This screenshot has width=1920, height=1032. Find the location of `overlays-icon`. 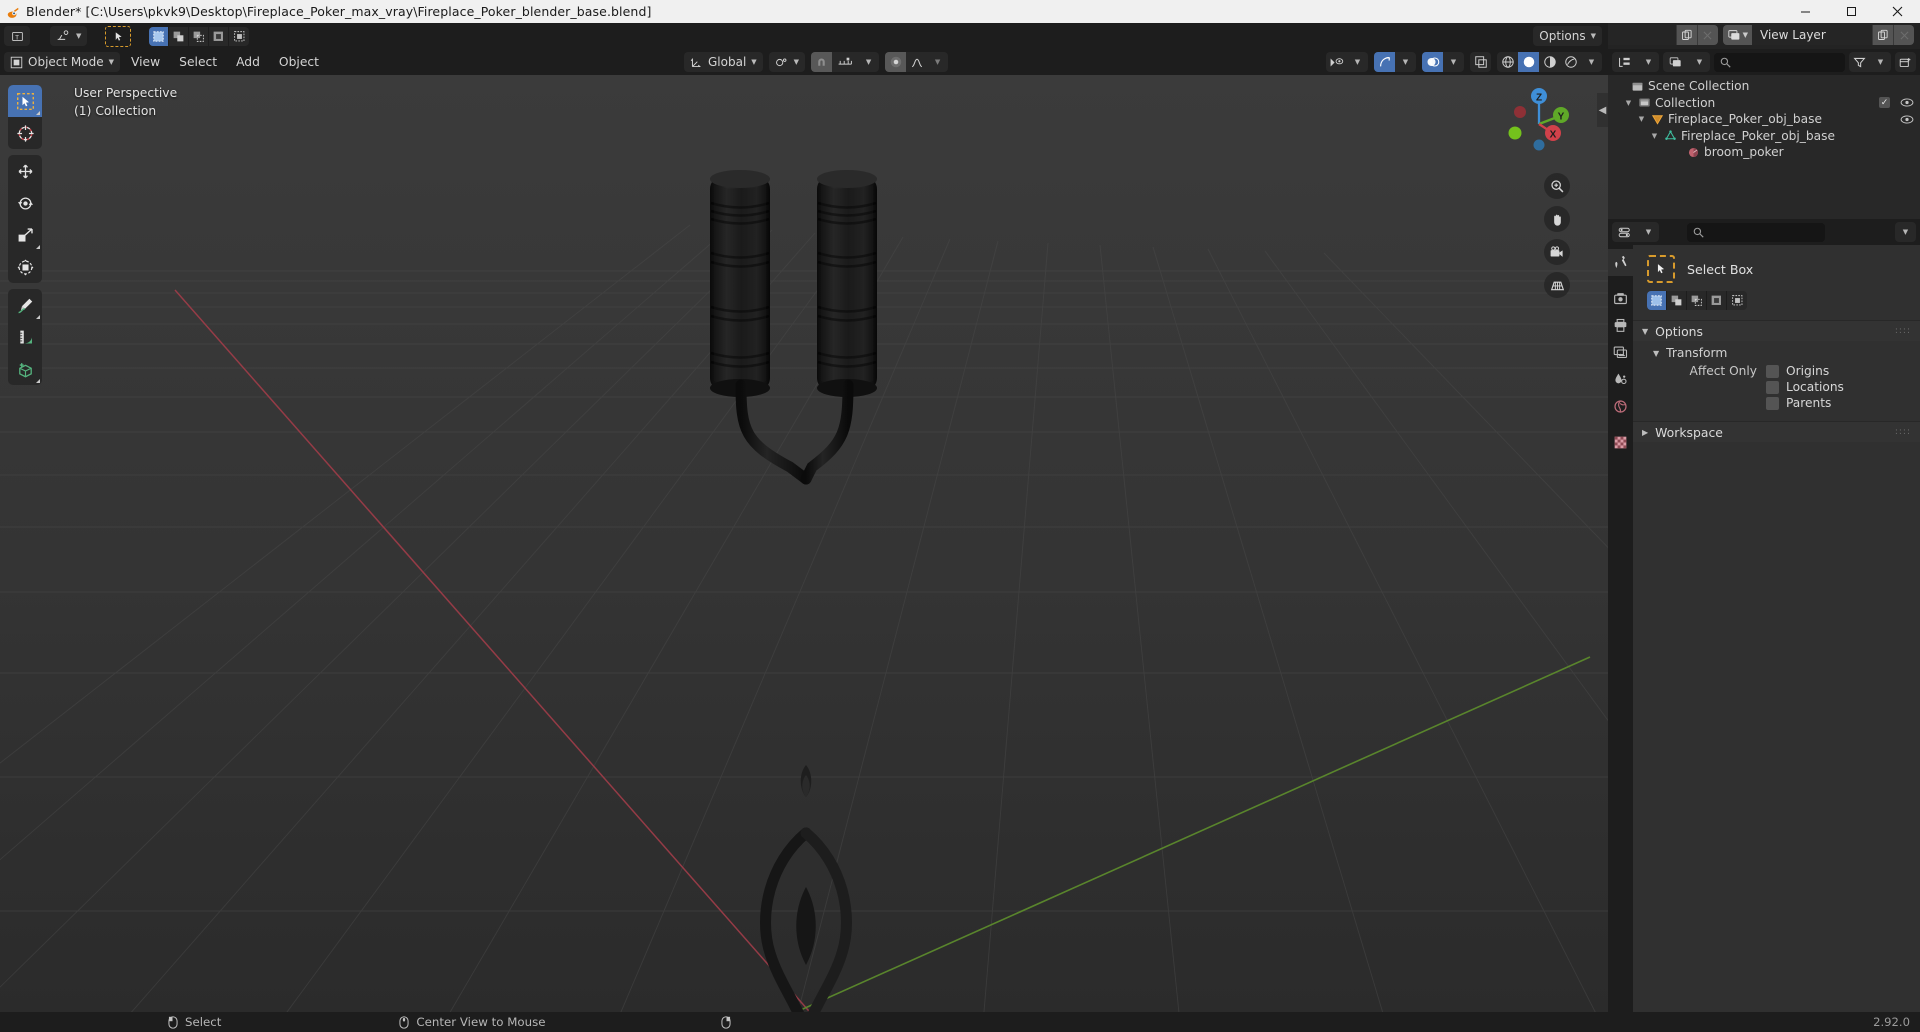

overlays-icon is located at coordinates (1432, 62).